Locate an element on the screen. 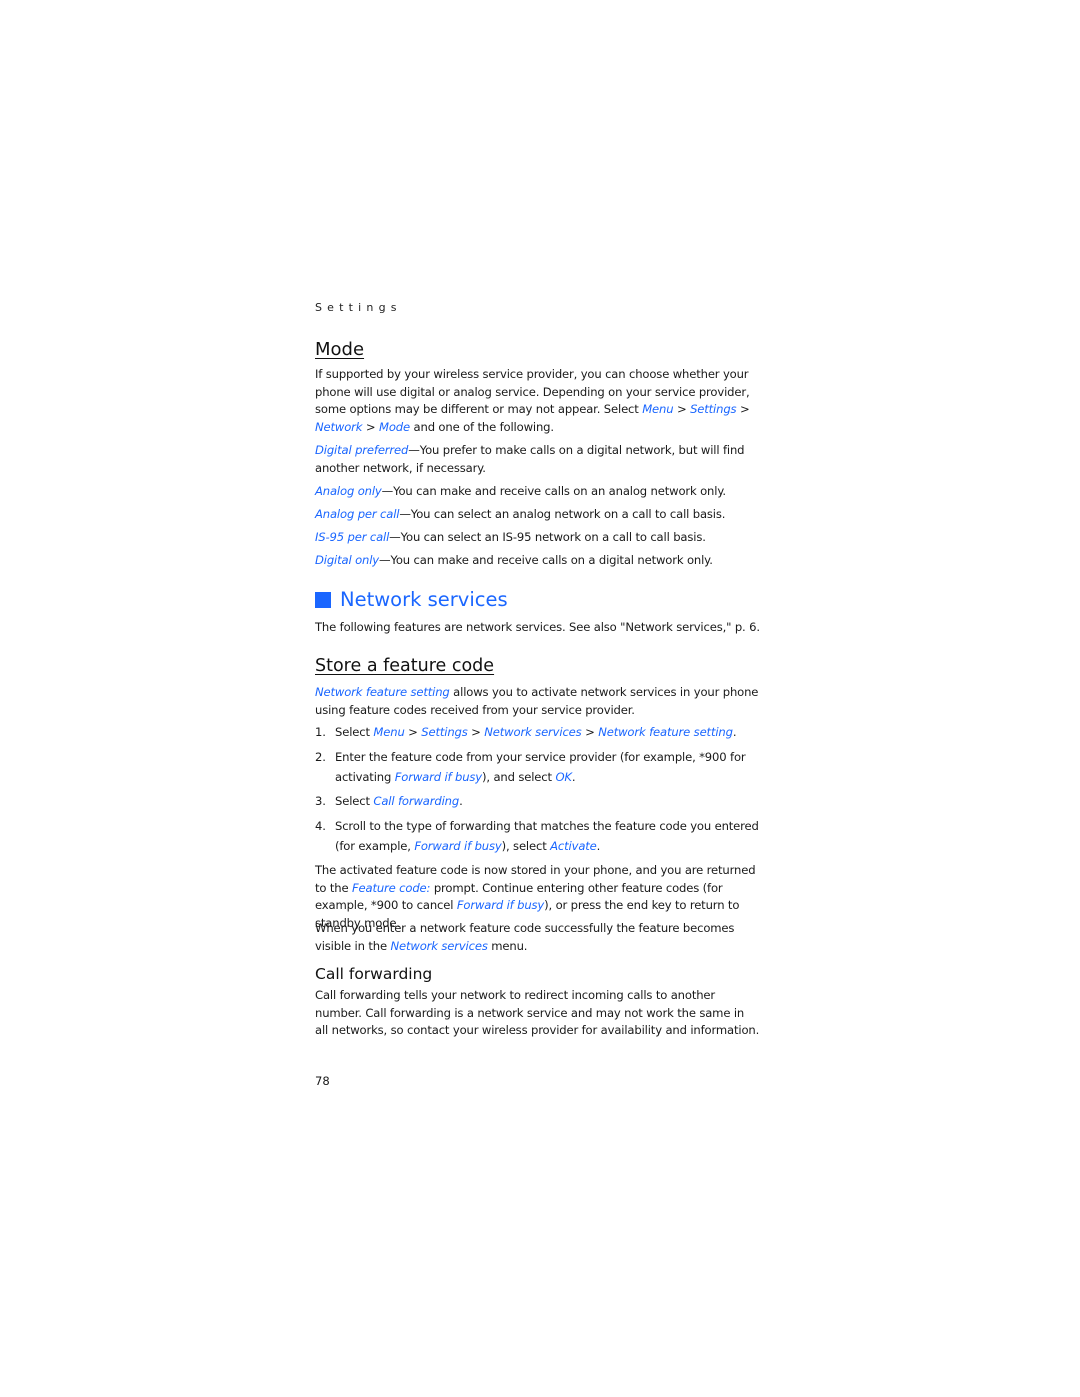  step-item: 3. Select Call forwarding. is located at coordinates (389, 801).